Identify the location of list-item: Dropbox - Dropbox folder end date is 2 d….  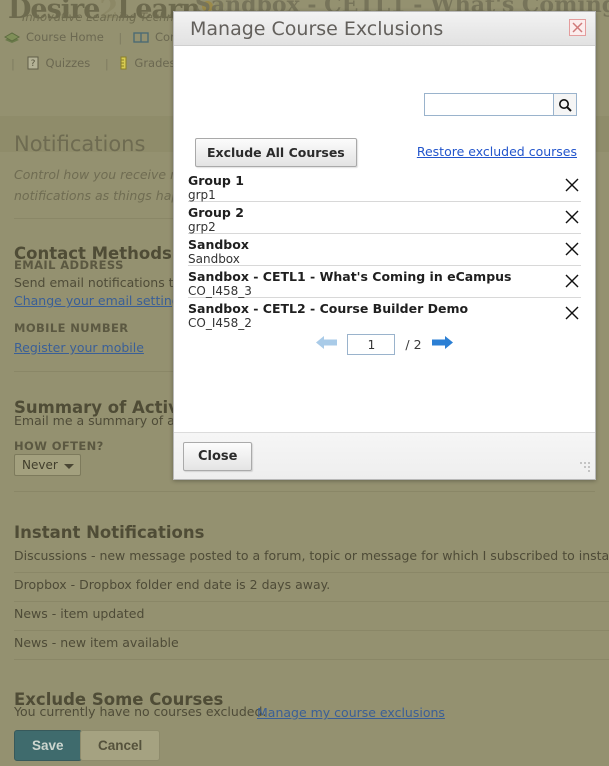
(311, 584).